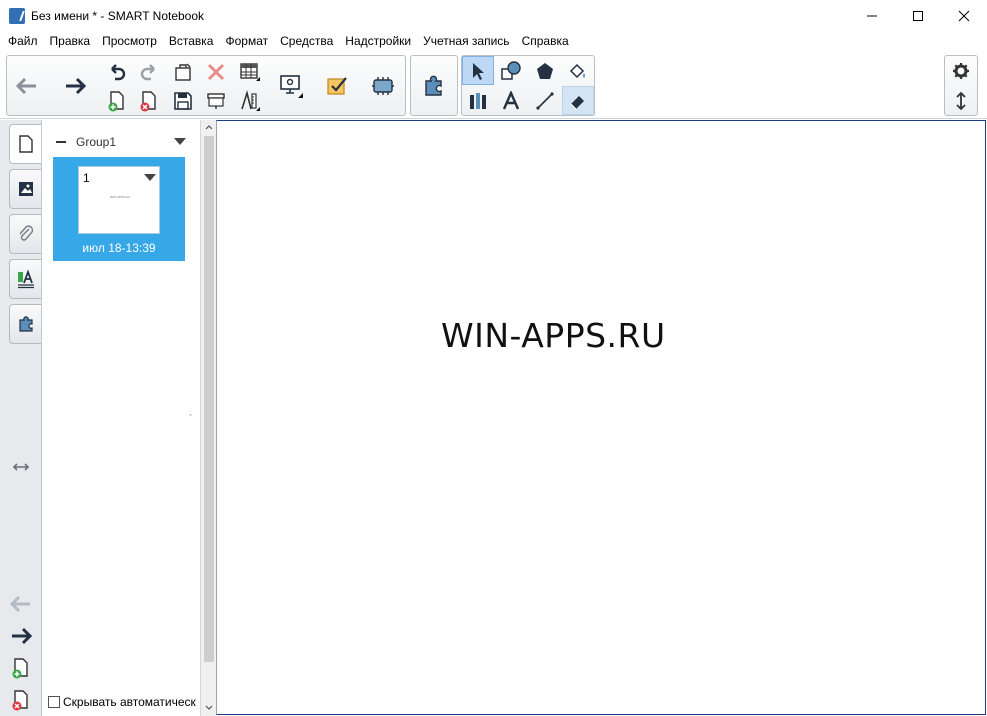  Describe the element at coordinates (121, 142) in the screenshot. I see `page-group-header: Group1` at that location.